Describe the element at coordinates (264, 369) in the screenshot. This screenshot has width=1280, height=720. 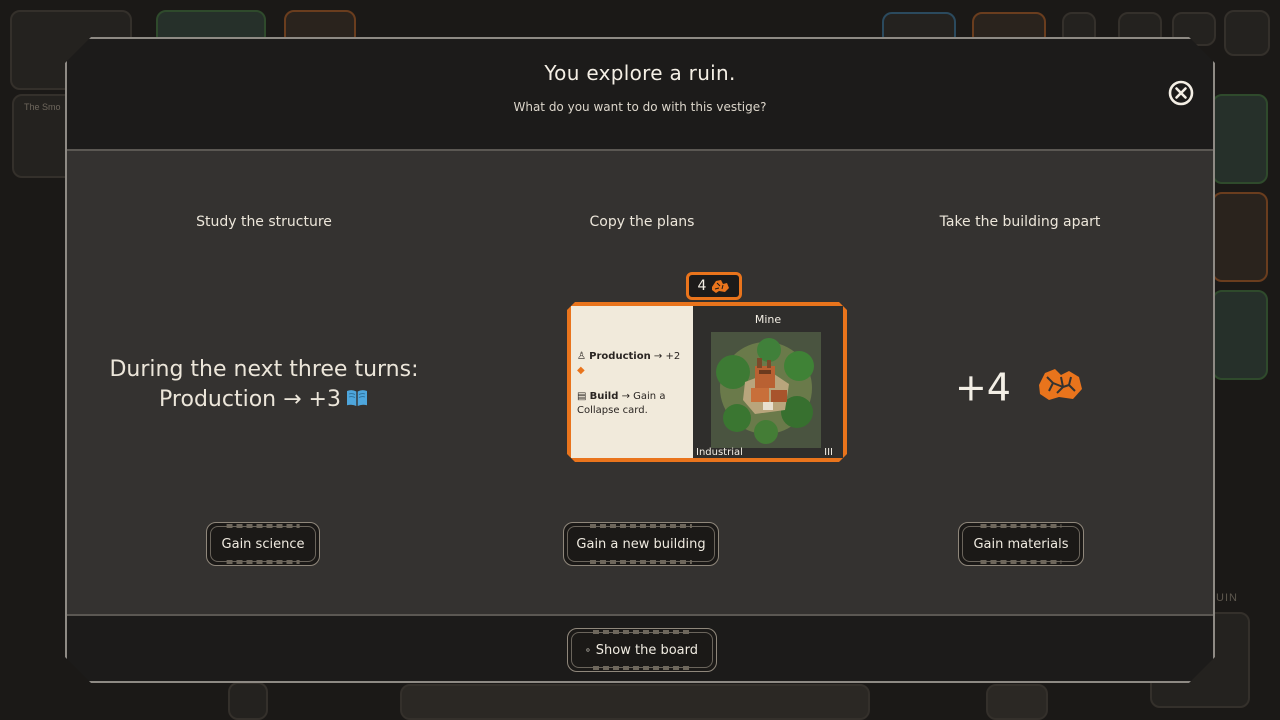
I see `effect-line: During the next three turns:` at that location.